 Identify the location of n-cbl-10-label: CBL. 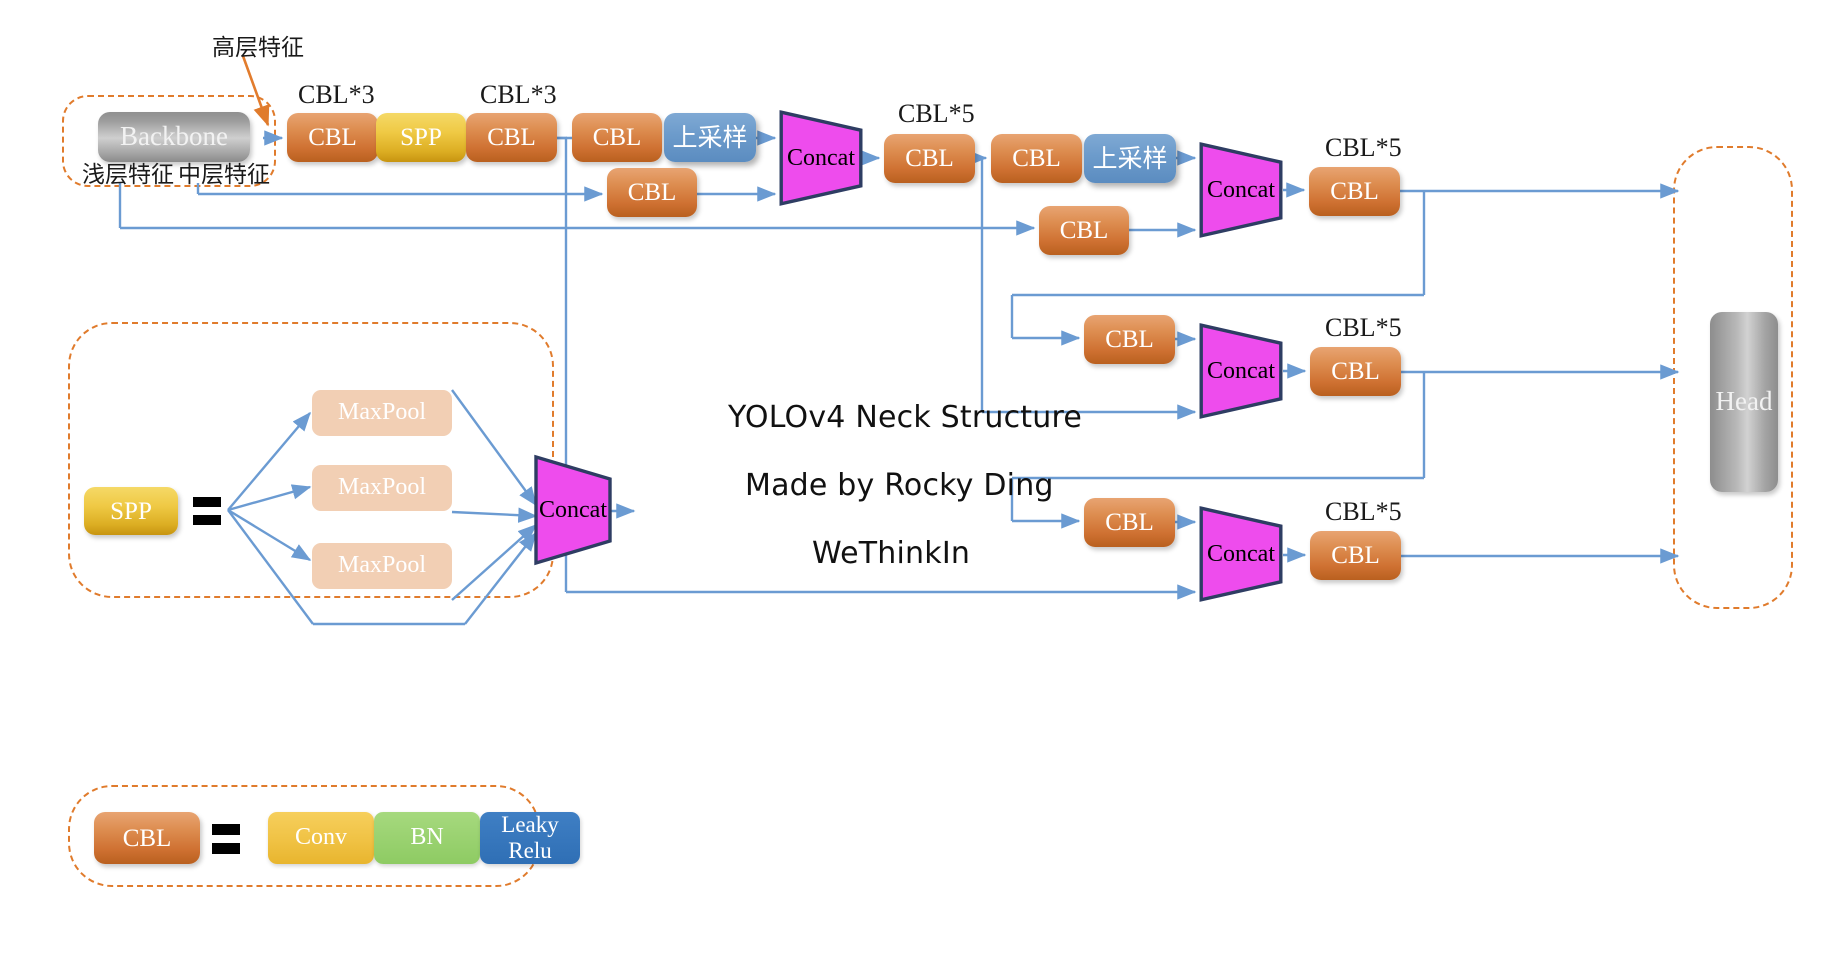
(1355, 371).